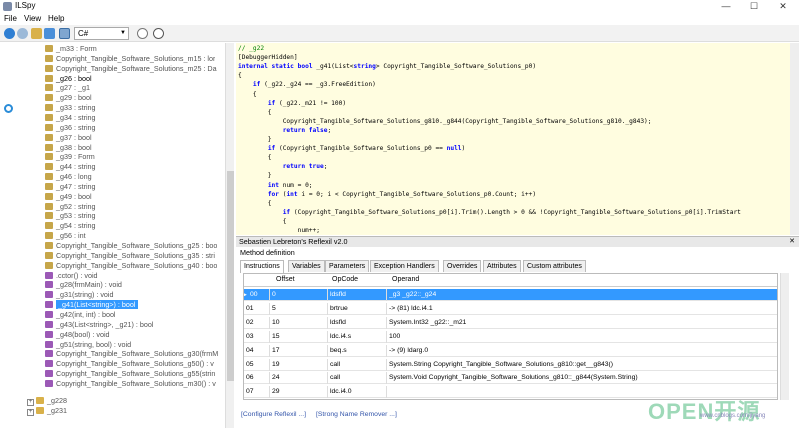  I want to click on field-icon, so click(49, 127).